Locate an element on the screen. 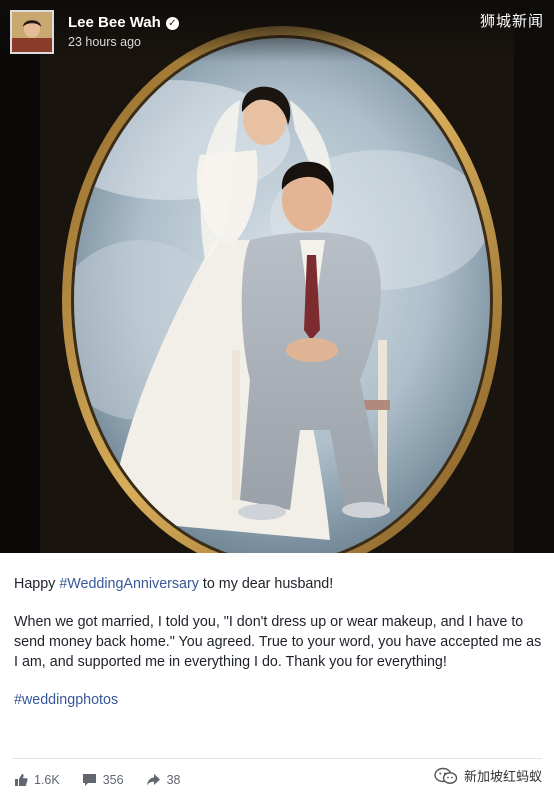 This screenshot has height=800, width=554. hashtag-wedding-anniversary: #WeddingAnniversary is located at coordinates (129, 584).